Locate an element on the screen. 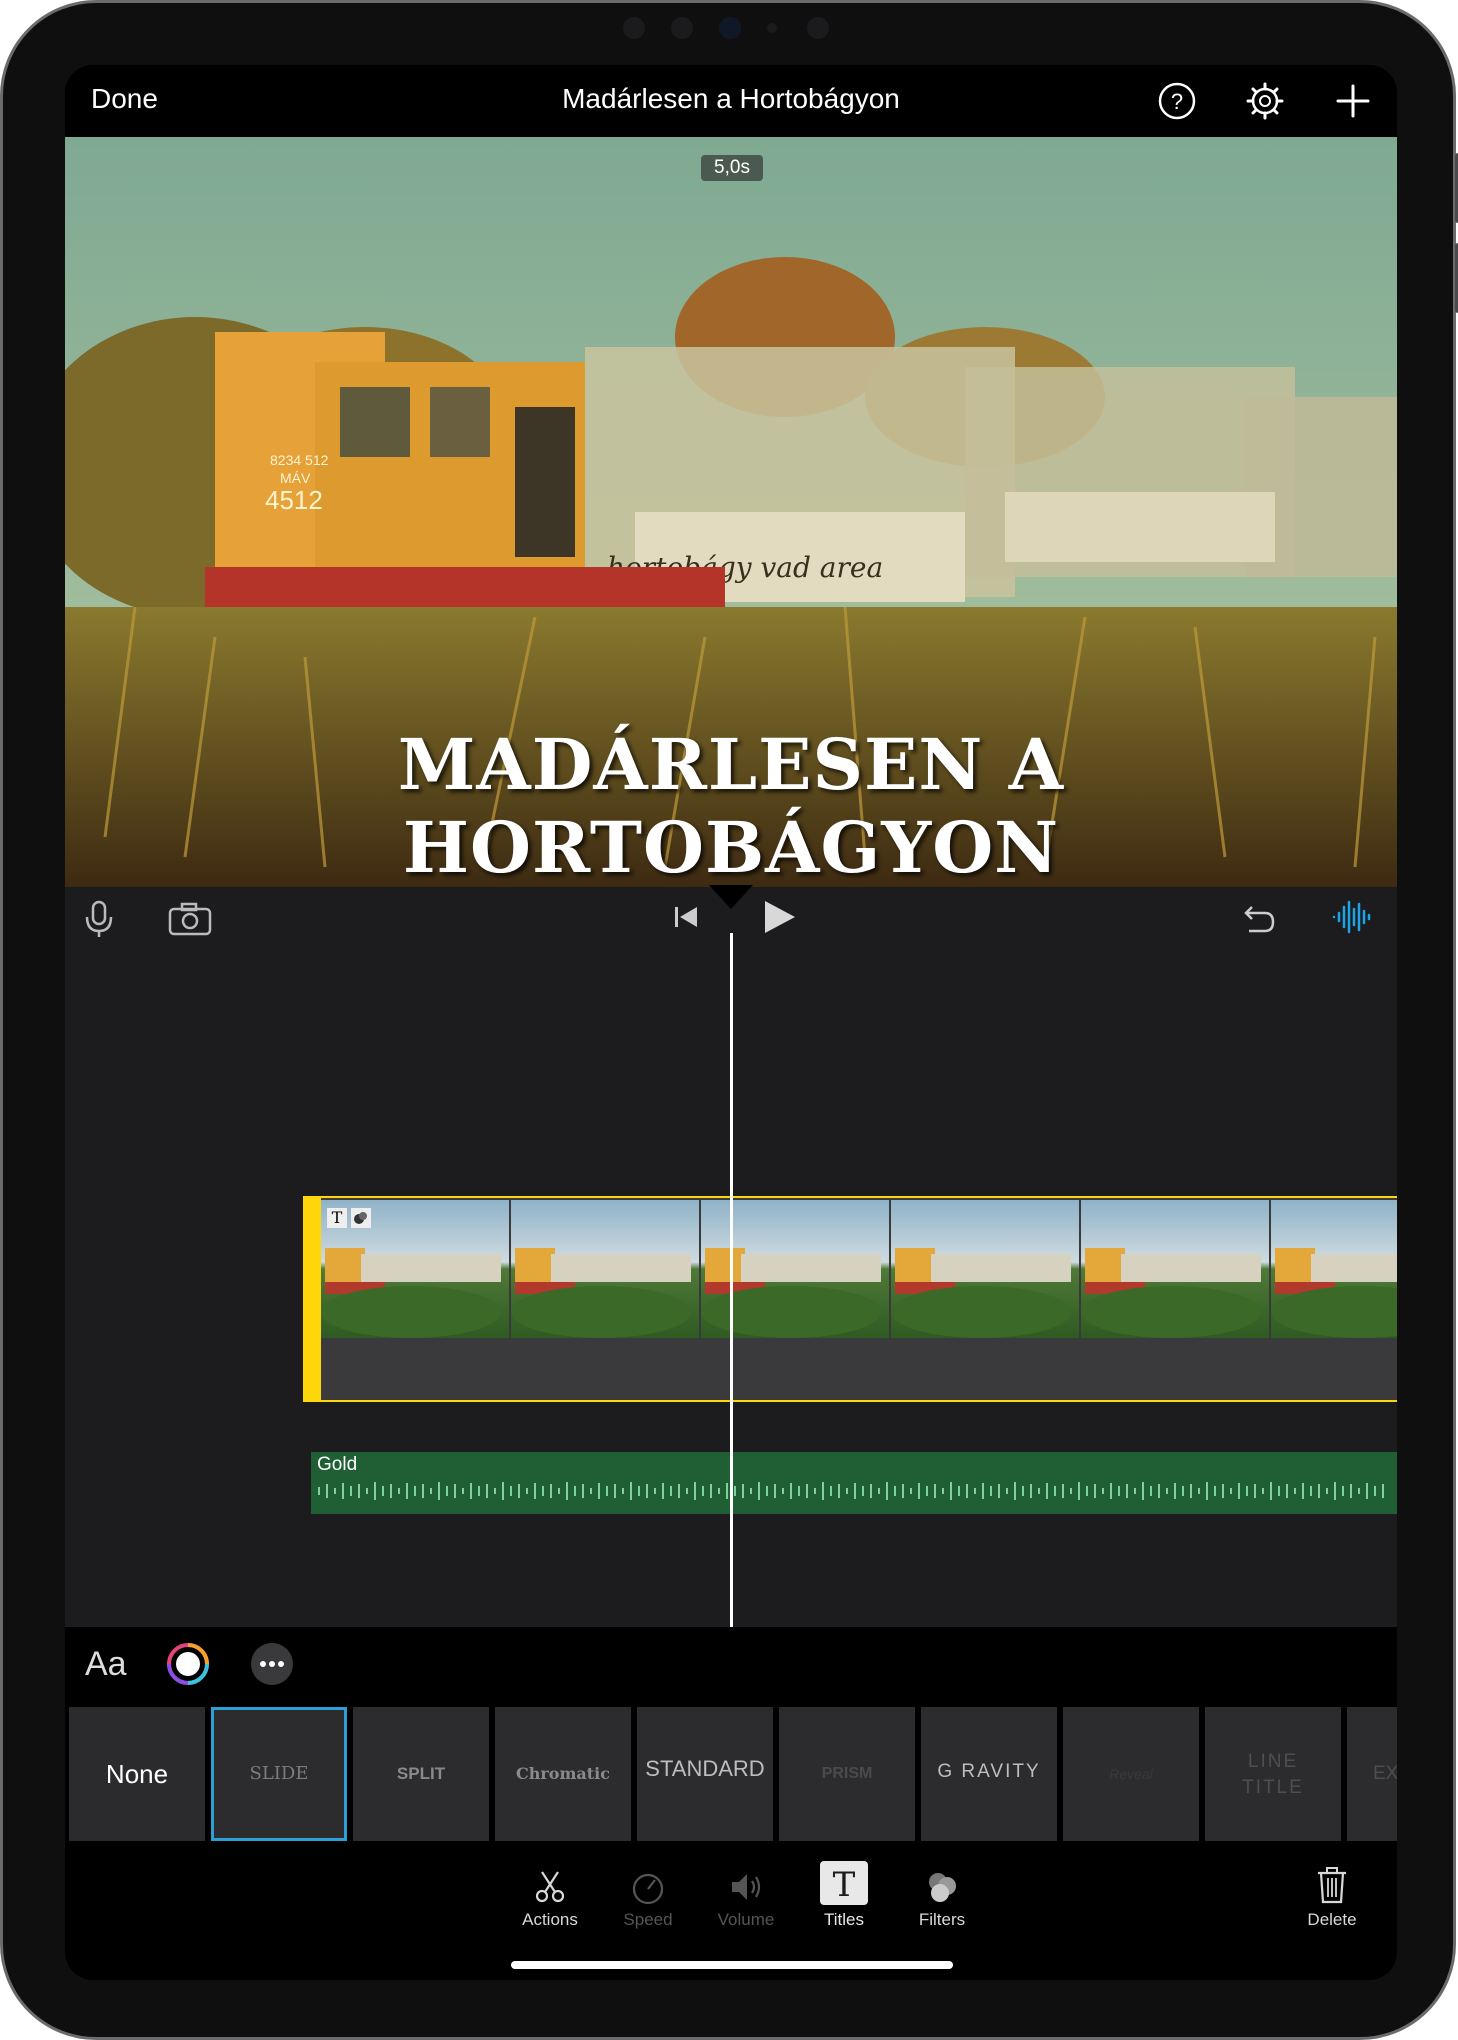 This screenshot has height=2040, width=1458. audio-track: Gold is located at coordinates (854, 1483).